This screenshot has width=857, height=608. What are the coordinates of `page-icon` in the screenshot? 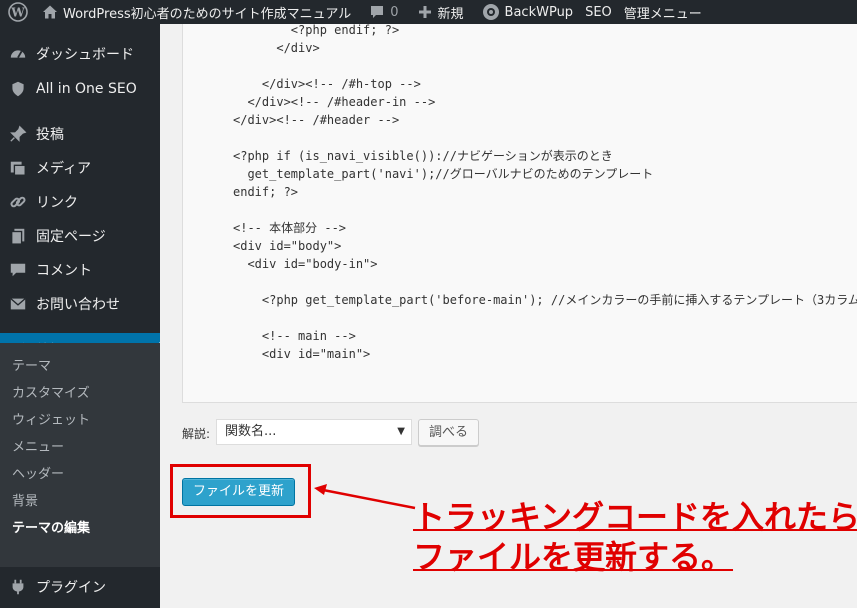 It's located at (18, 236).